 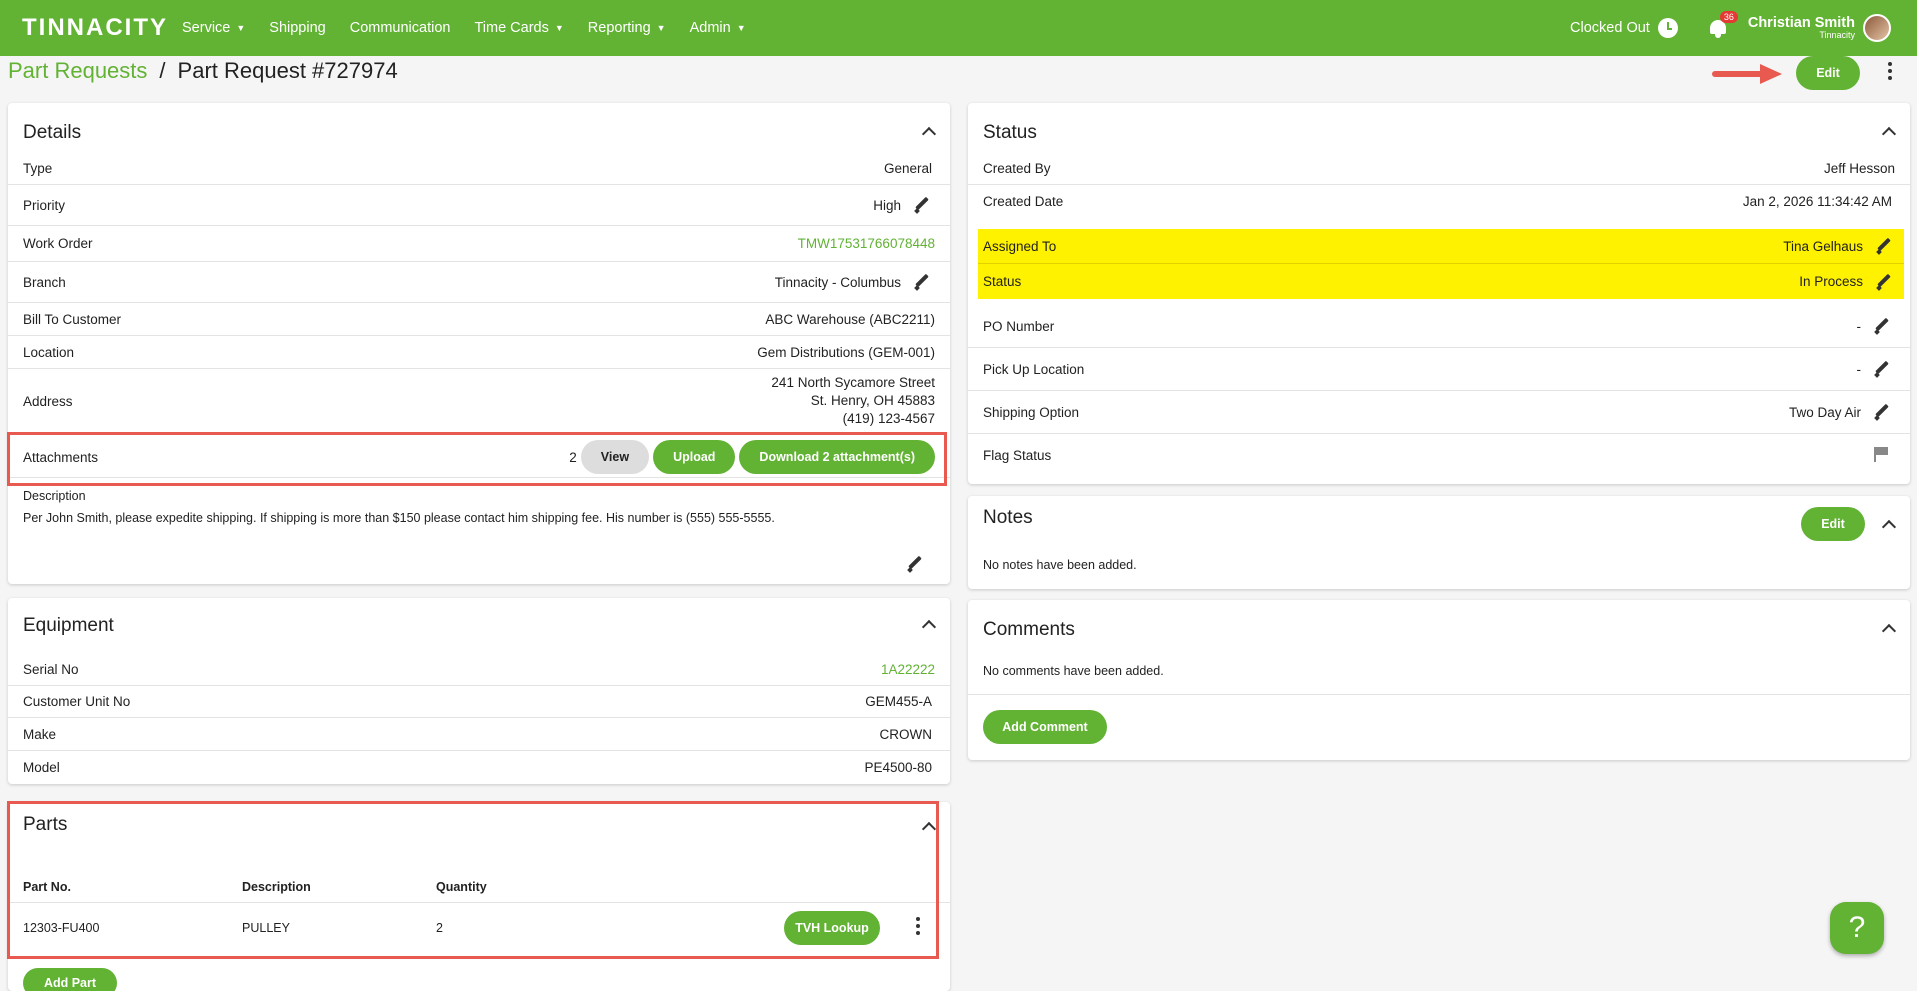 I want to click on user-name: Christian Smith, so click(x=1801, y=22).